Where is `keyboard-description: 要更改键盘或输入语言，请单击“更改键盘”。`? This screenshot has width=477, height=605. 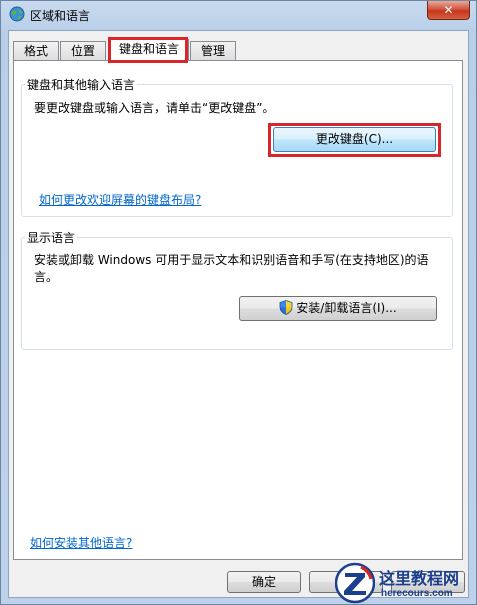 keyboard-description: 要更改键盘或输入语言，请单击“更改键盘”。 is located at coordinates (154, 108).